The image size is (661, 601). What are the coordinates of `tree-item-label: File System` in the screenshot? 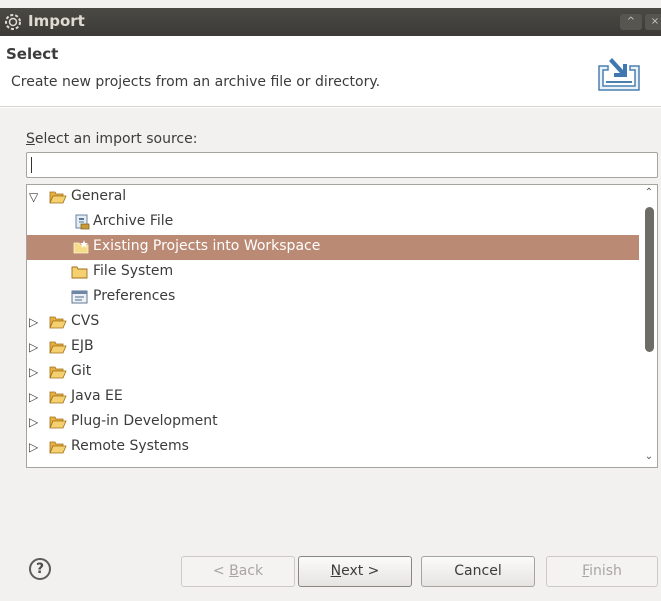 It's located at (133, 271).